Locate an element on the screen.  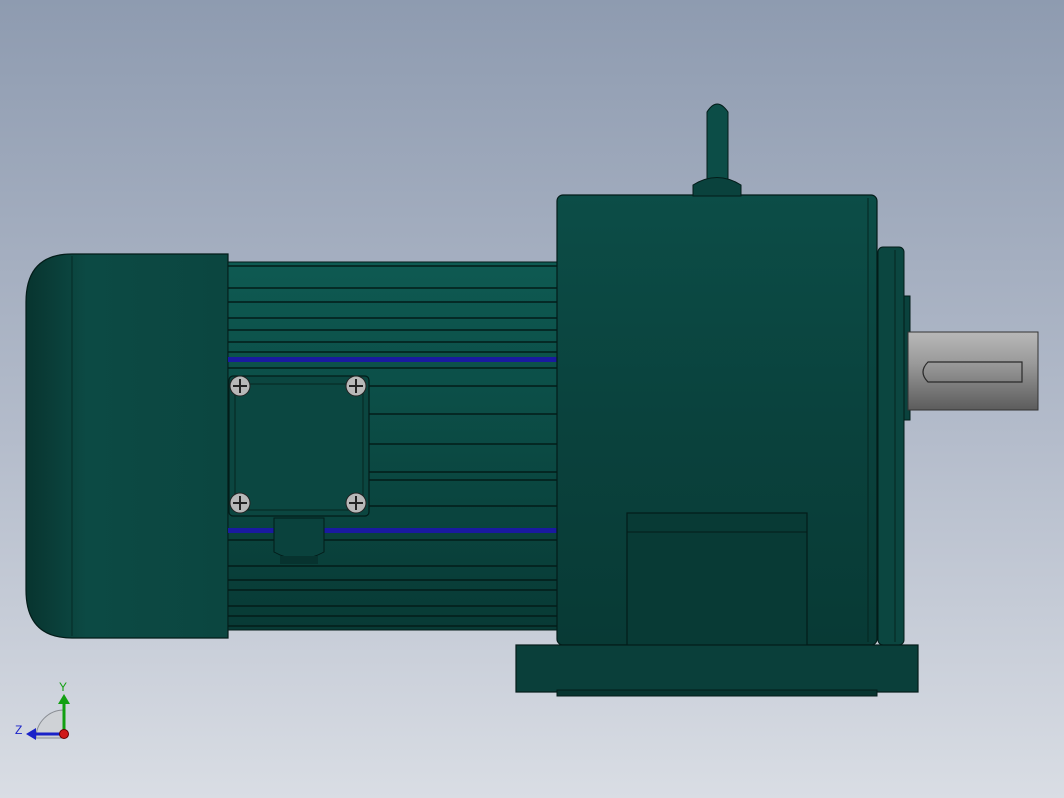
terminal-screw-bottom-right is located at coordinates (356, 503).